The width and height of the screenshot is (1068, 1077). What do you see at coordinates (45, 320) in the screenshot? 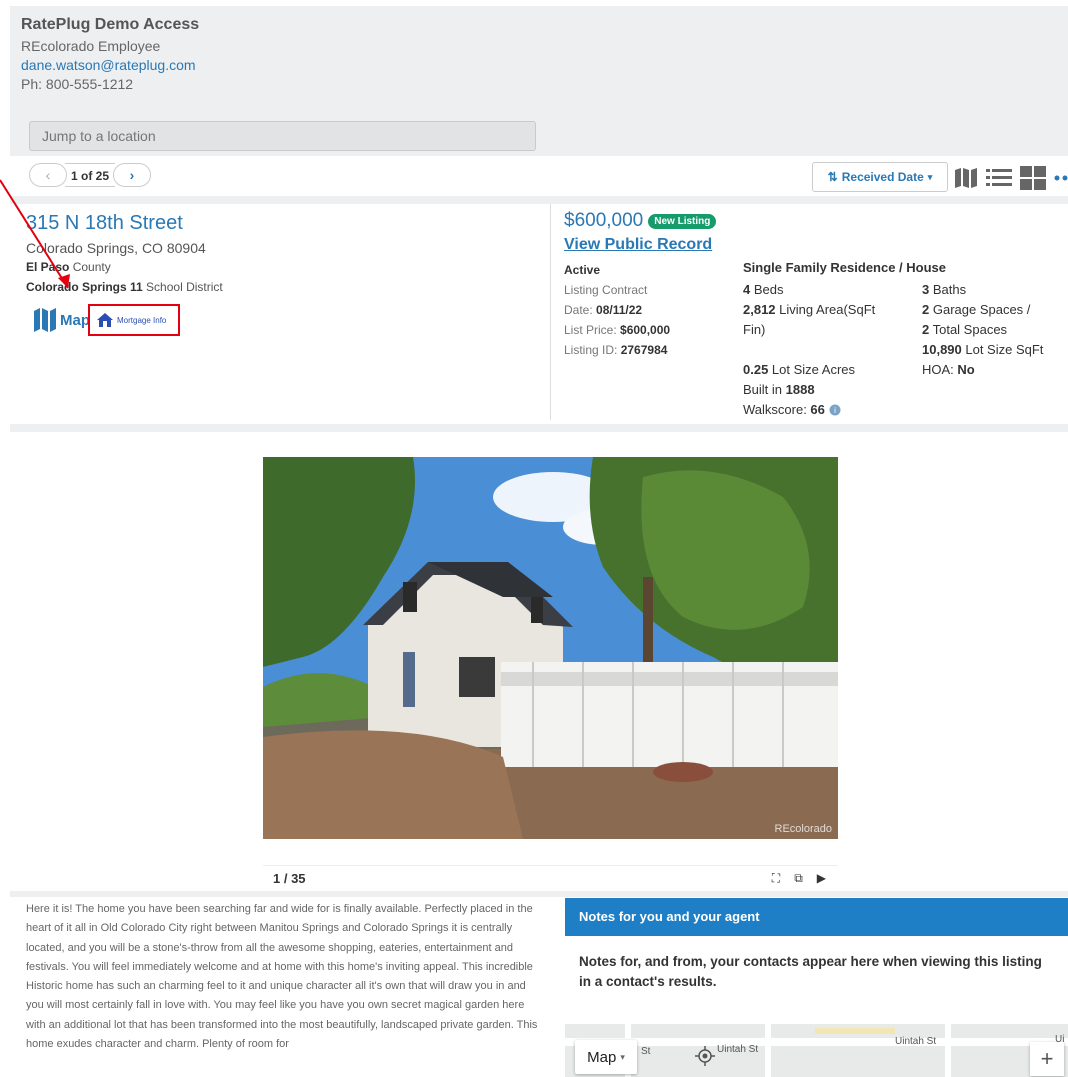
I see `map-icon` at bounding box center [45, 320].